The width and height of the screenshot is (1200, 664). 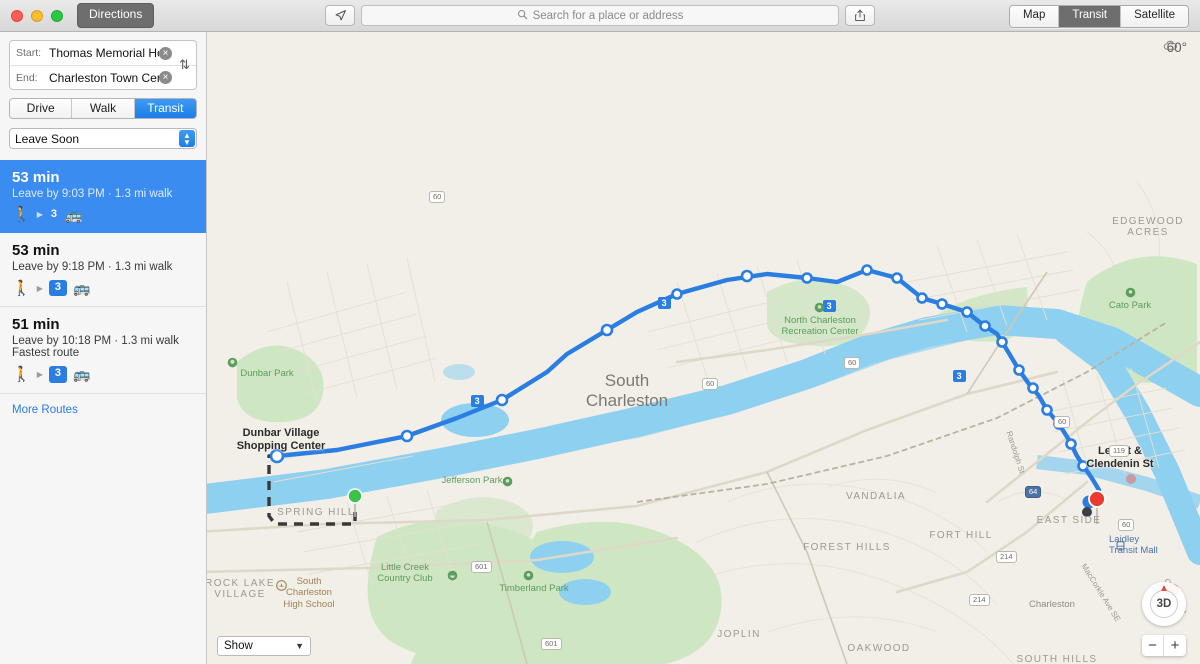 I want to click on show-select-label: Show, so click(x=238, y=646).